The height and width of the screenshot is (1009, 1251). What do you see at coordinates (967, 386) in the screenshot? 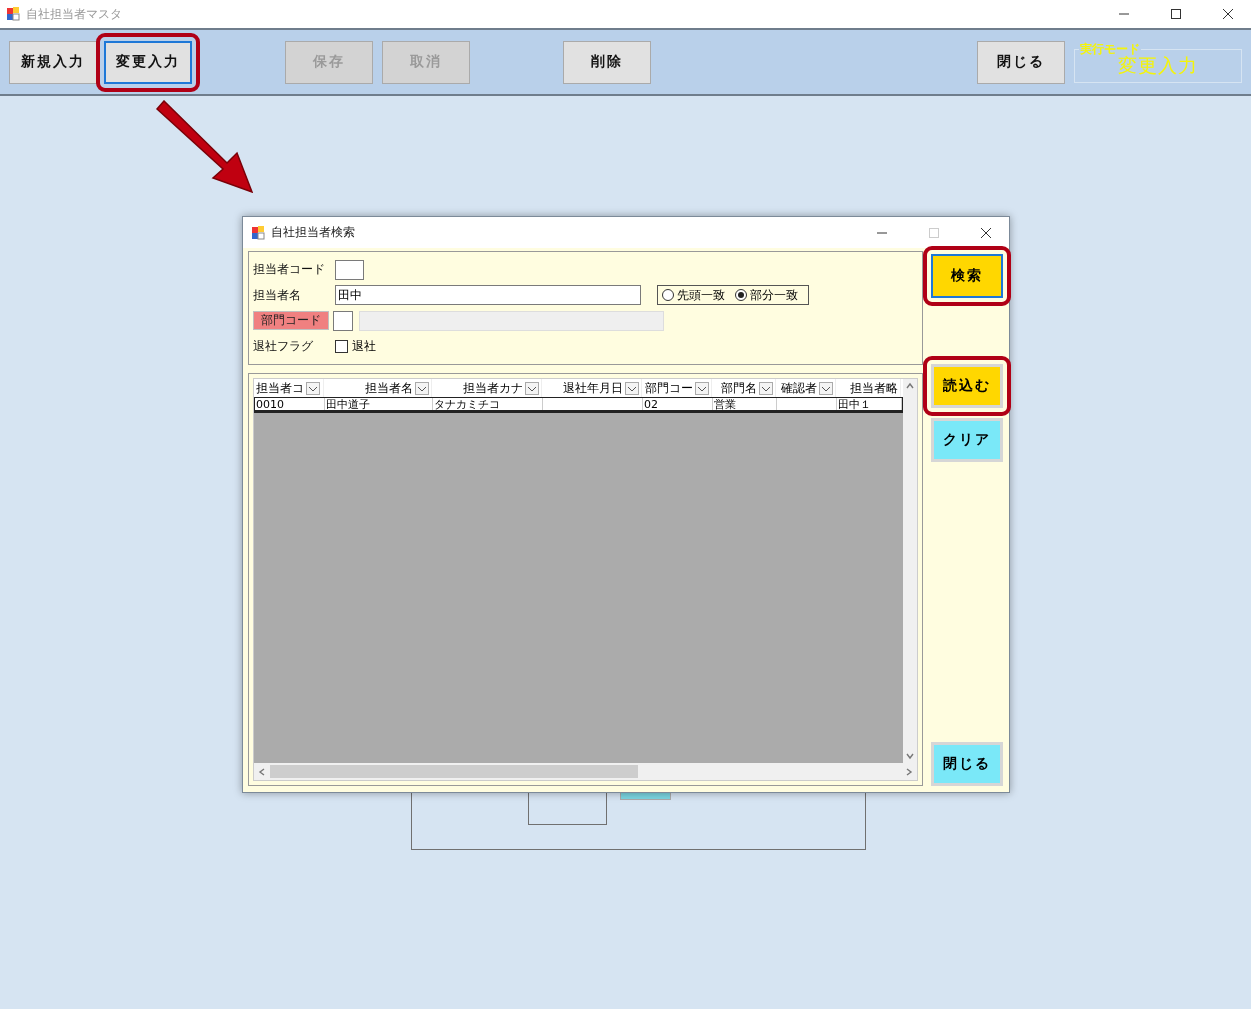
I see `dialog-button: 読込む` at bounding box center [967, 386].